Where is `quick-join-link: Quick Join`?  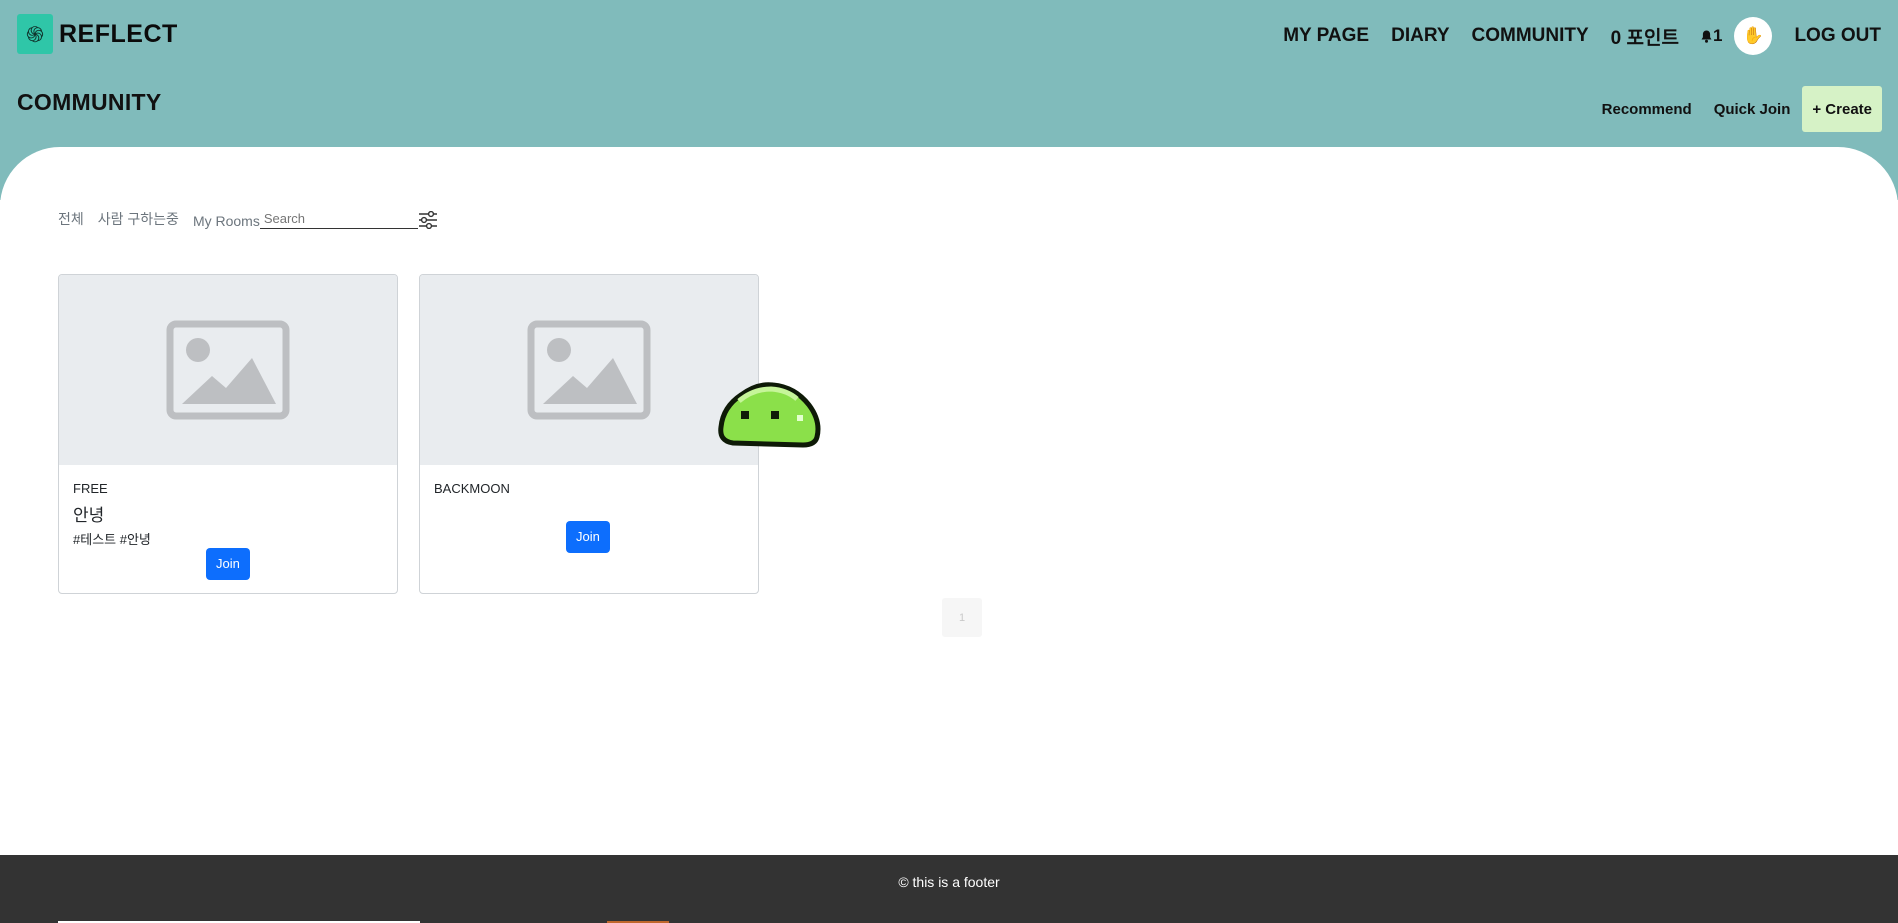 quick-join-link: Quick Join is located at coordinates (1752, 109).